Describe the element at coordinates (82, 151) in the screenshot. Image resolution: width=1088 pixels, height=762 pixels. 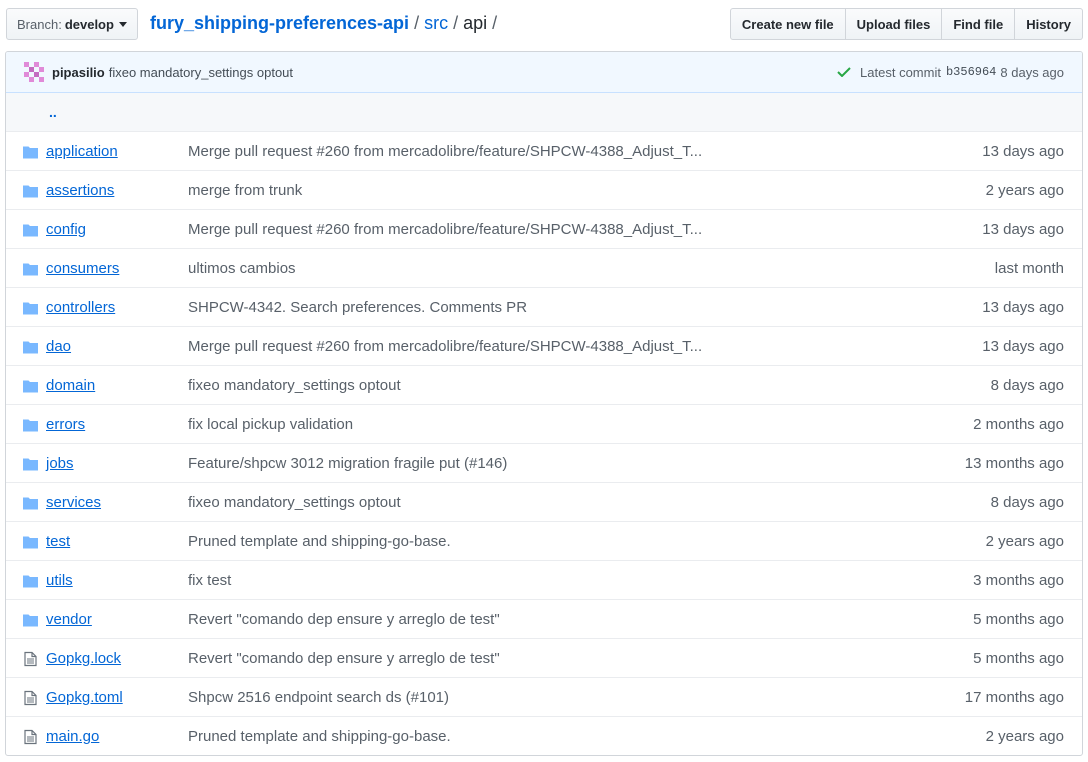
I see `directory-link: application` at that location.